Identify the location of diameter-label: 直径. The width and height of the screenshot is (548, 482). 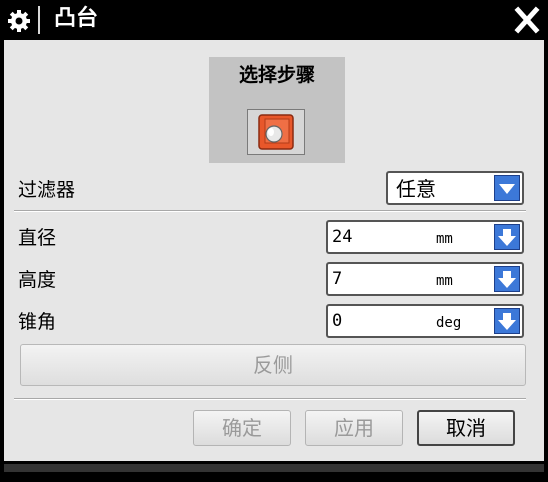
(37, 238).